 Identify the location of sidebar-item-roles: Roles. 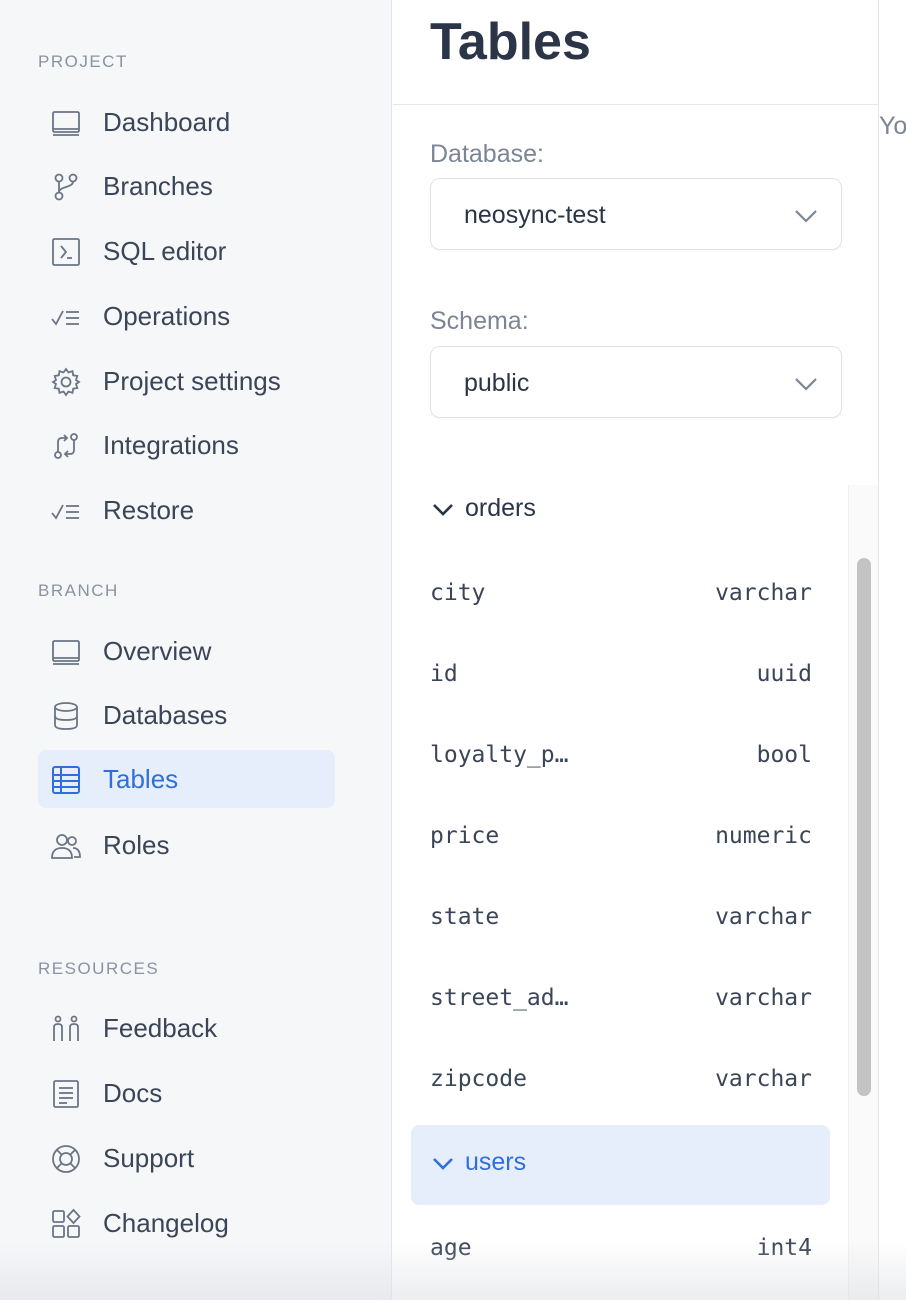
(186, 845).